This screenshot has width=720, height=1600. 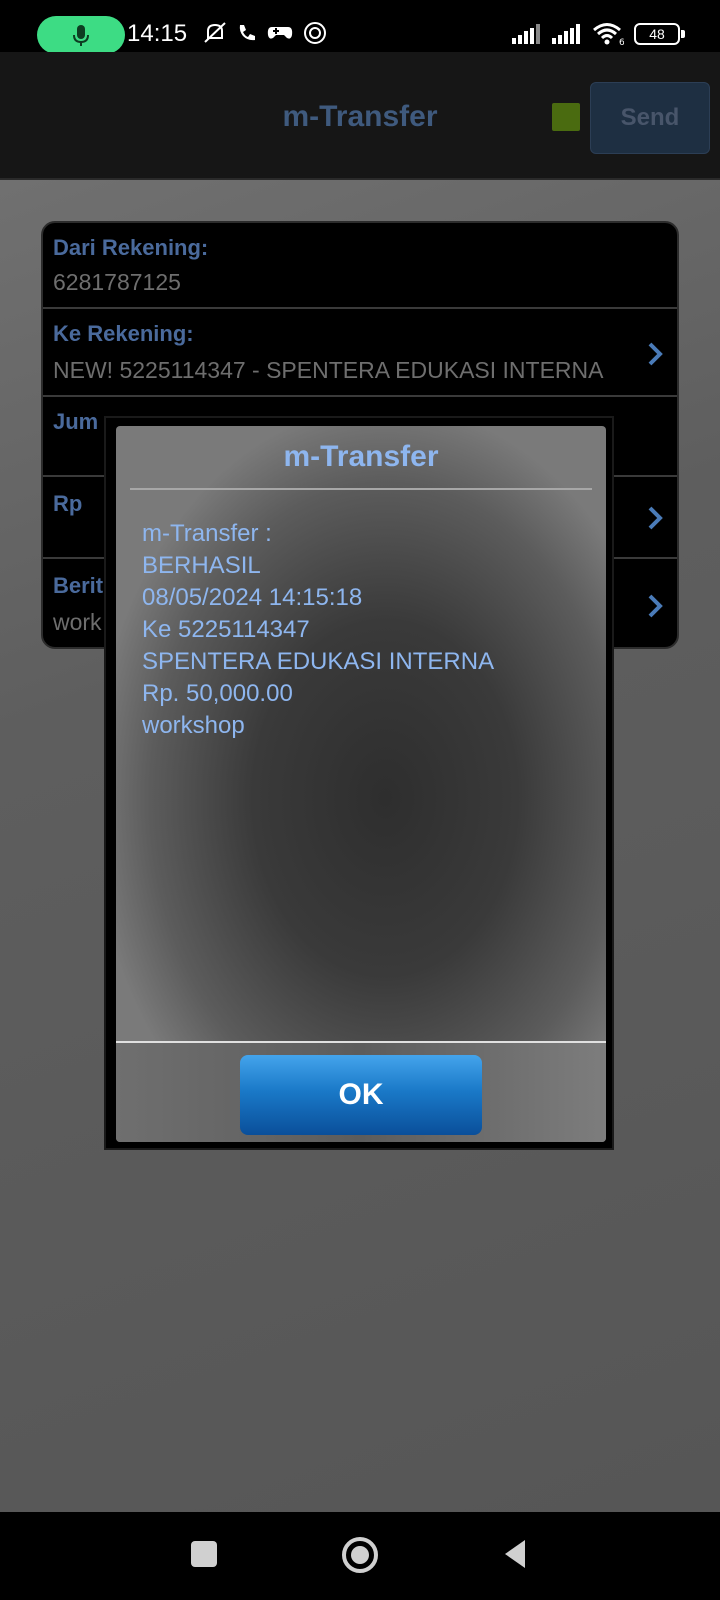 What do you see at coordinates (315, 33) in the screenshot?
I see `sync-icon` at bounding box center [315, 33].